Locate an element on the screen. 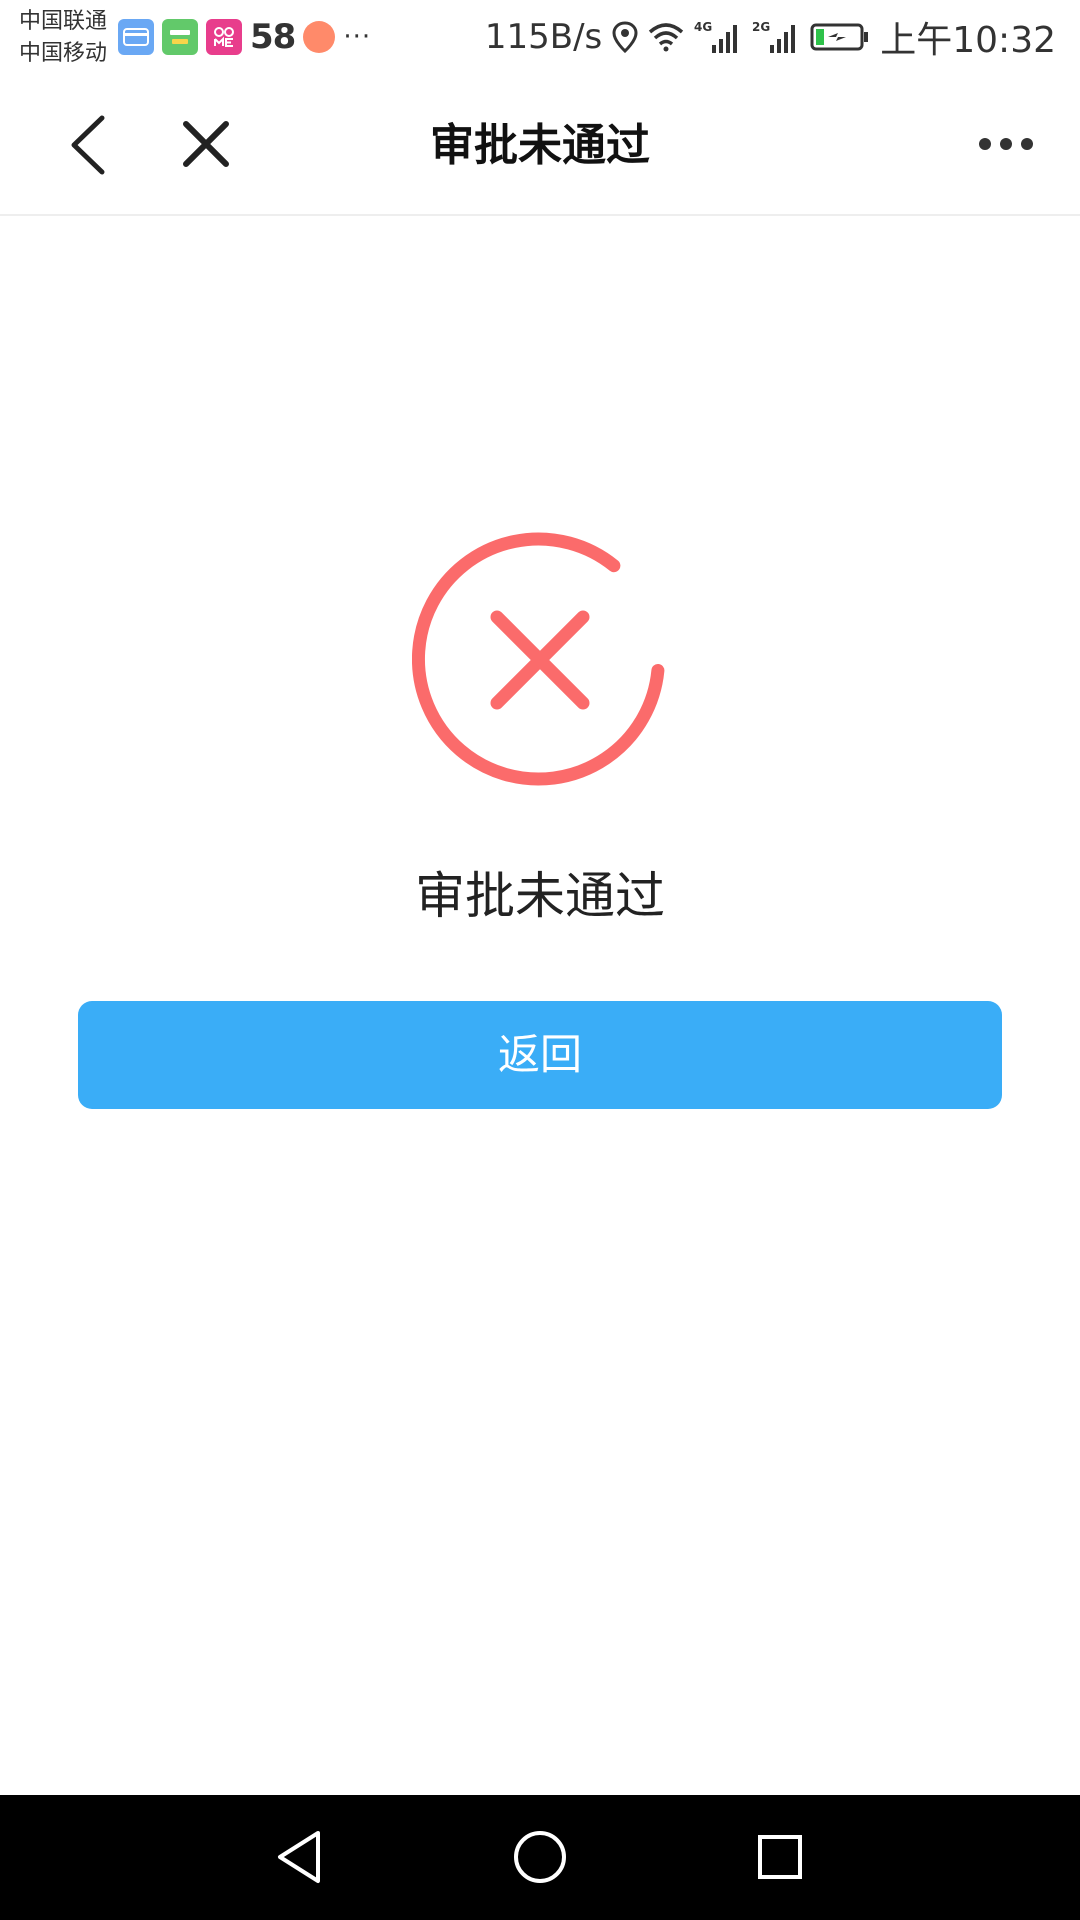 This screenshot has height=1920, width=1080. status-right: 115B/s 4G 2G 上午10:32 is located at coordinates (770, 37).